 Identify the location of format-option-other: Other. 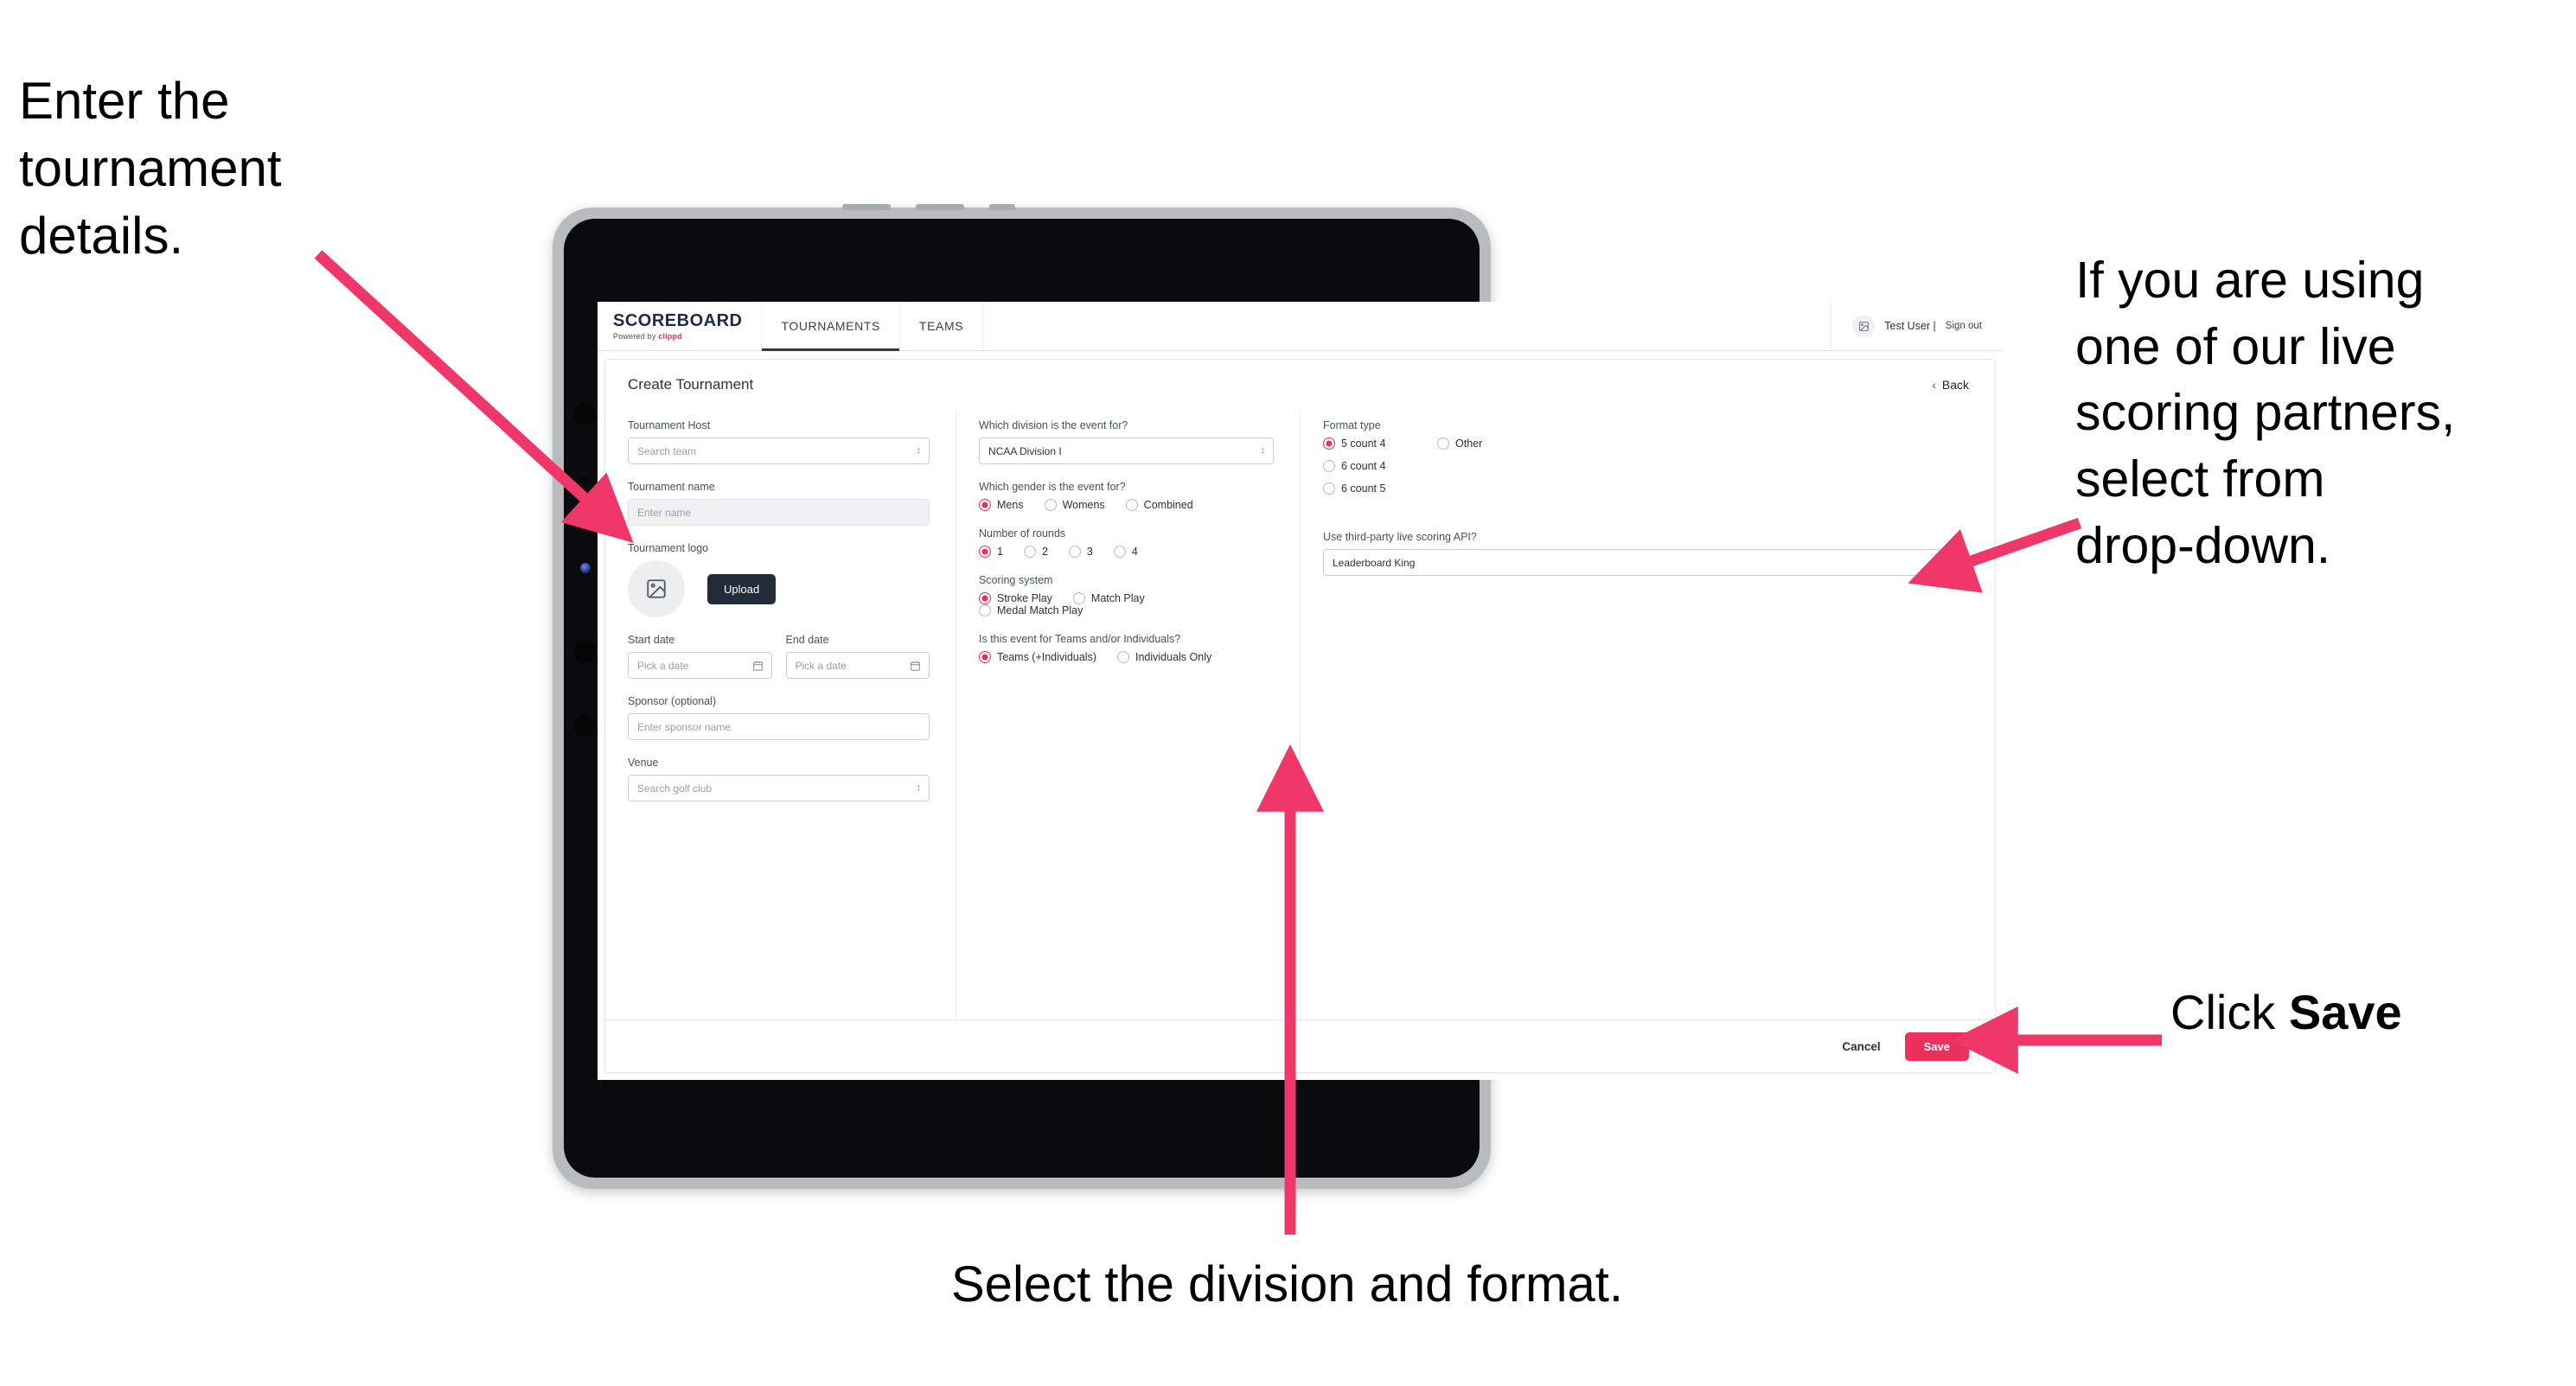
(1459, 444).